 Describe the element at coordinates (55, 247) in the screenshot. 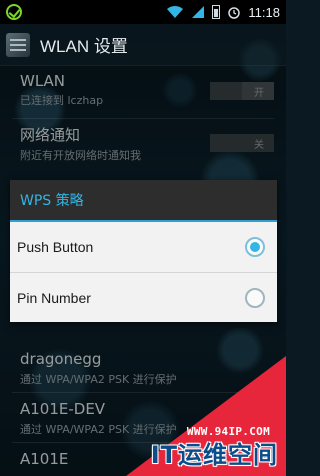

I see `option-label: Push Button` at that location.